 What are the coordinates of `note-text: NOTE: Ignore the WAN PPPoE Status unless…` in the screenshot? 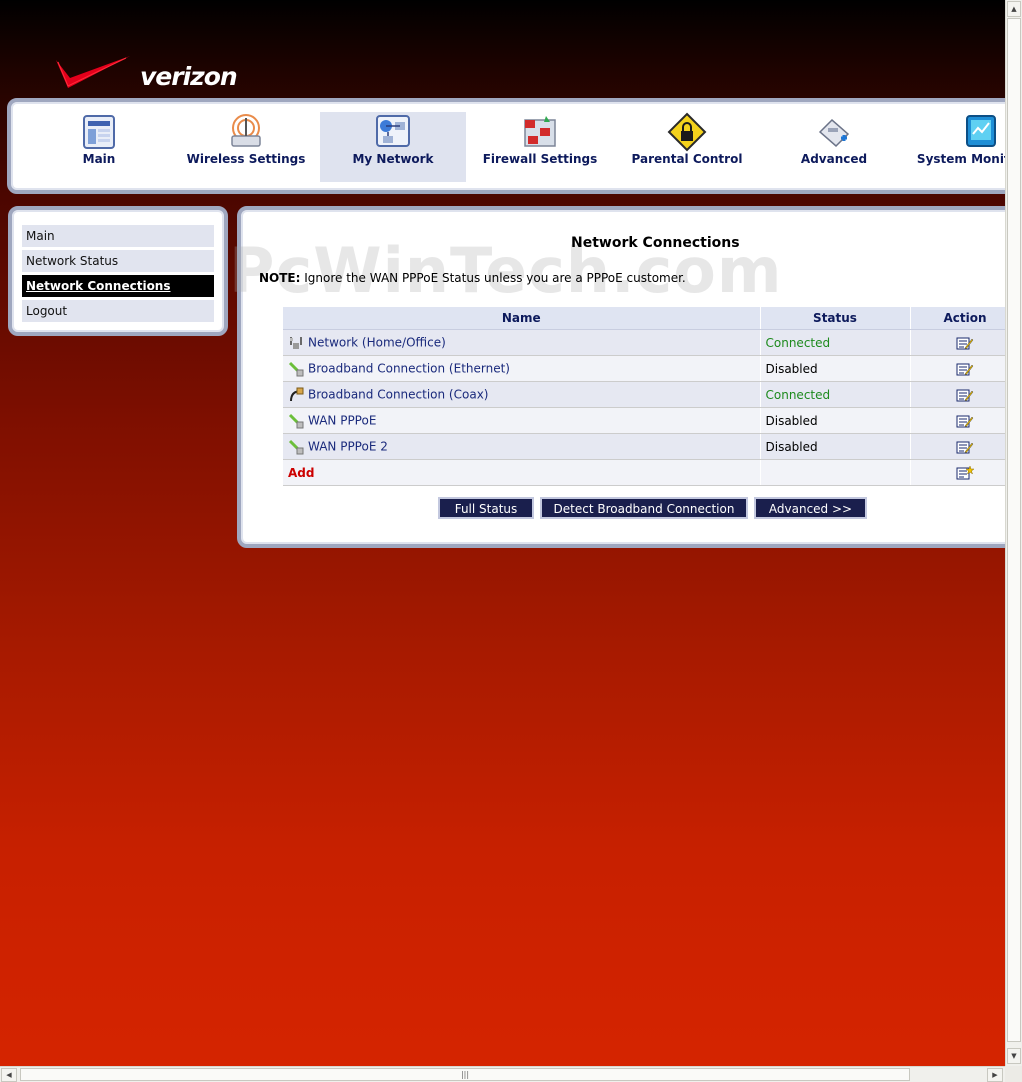 It's located at (472, 278).